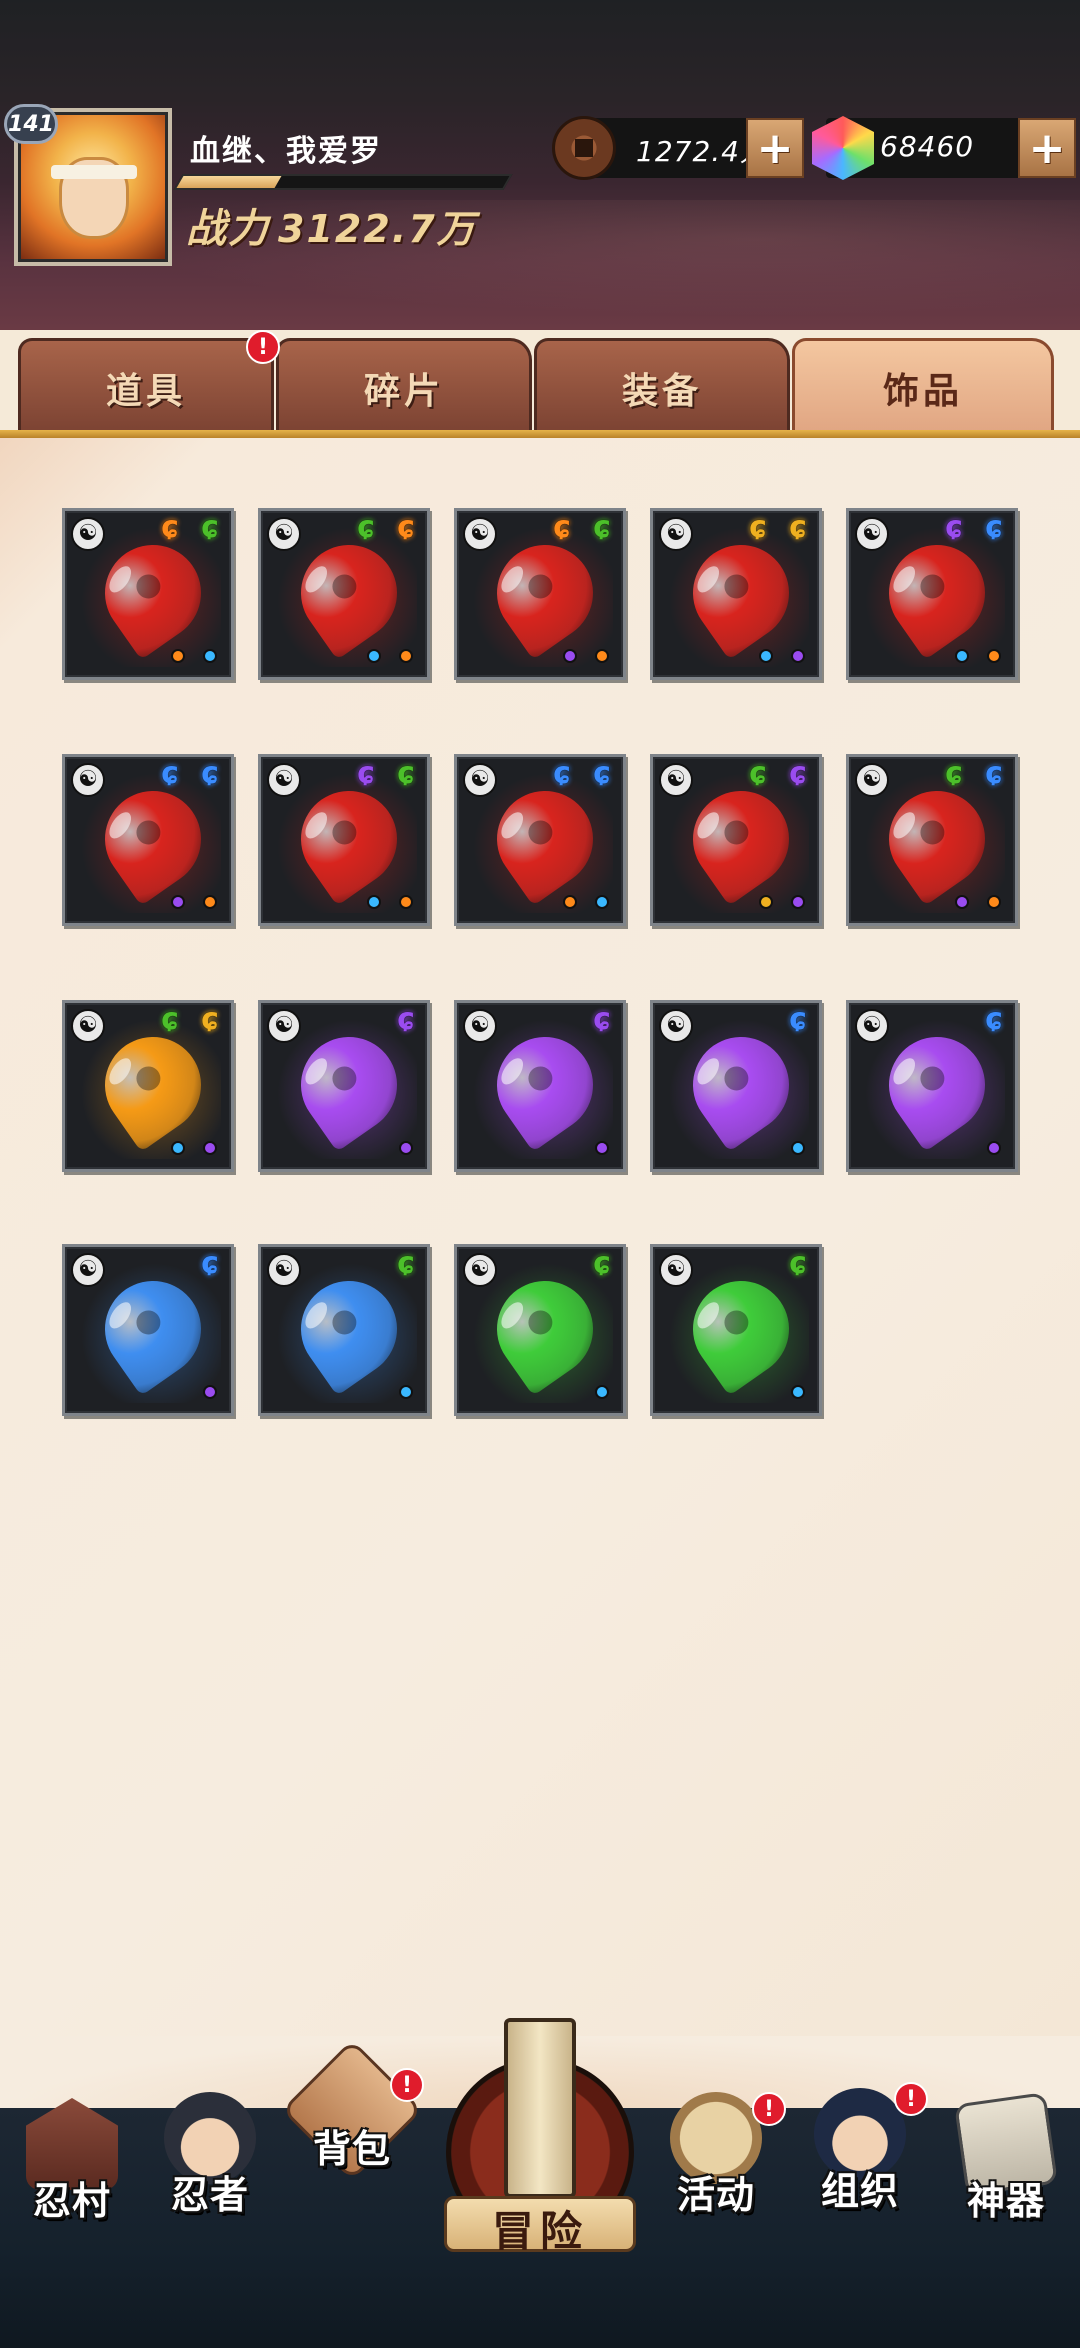  I want to click on nav-ninja: 忍者, so click(210, 2167).